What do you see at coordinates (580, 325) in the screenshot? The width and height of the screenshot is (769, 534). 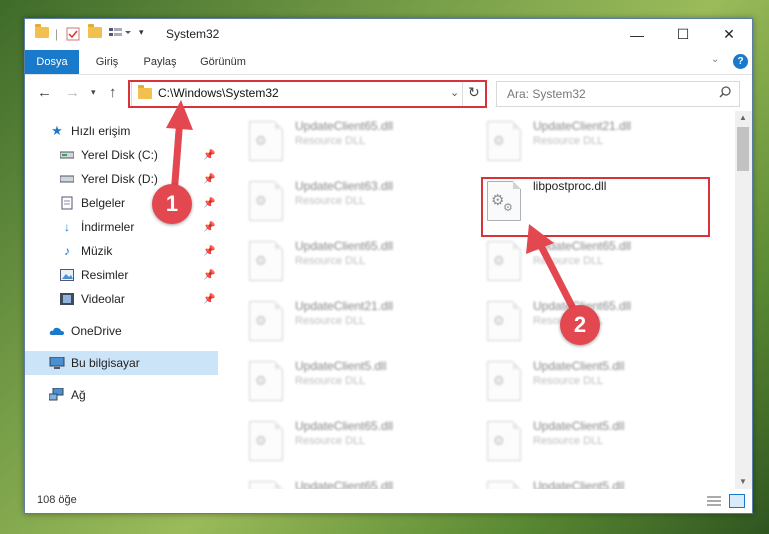 I see `callout-step-2: 2` at bounding box center [580, 325].